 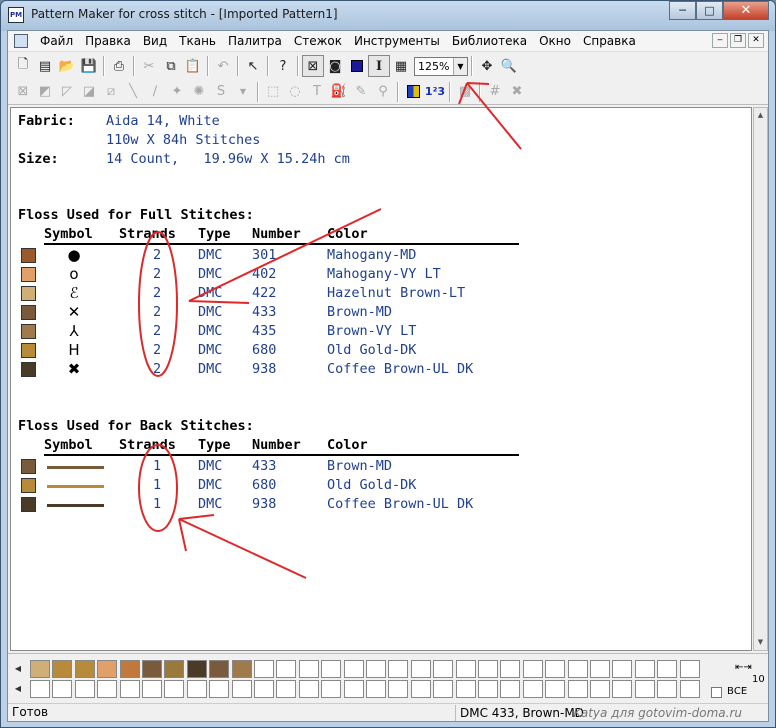 What do you see at coordinates (111, 92) in the screenshot?
I see `petite-stitch-icon: ⧄` at bounding box center [111, 92].